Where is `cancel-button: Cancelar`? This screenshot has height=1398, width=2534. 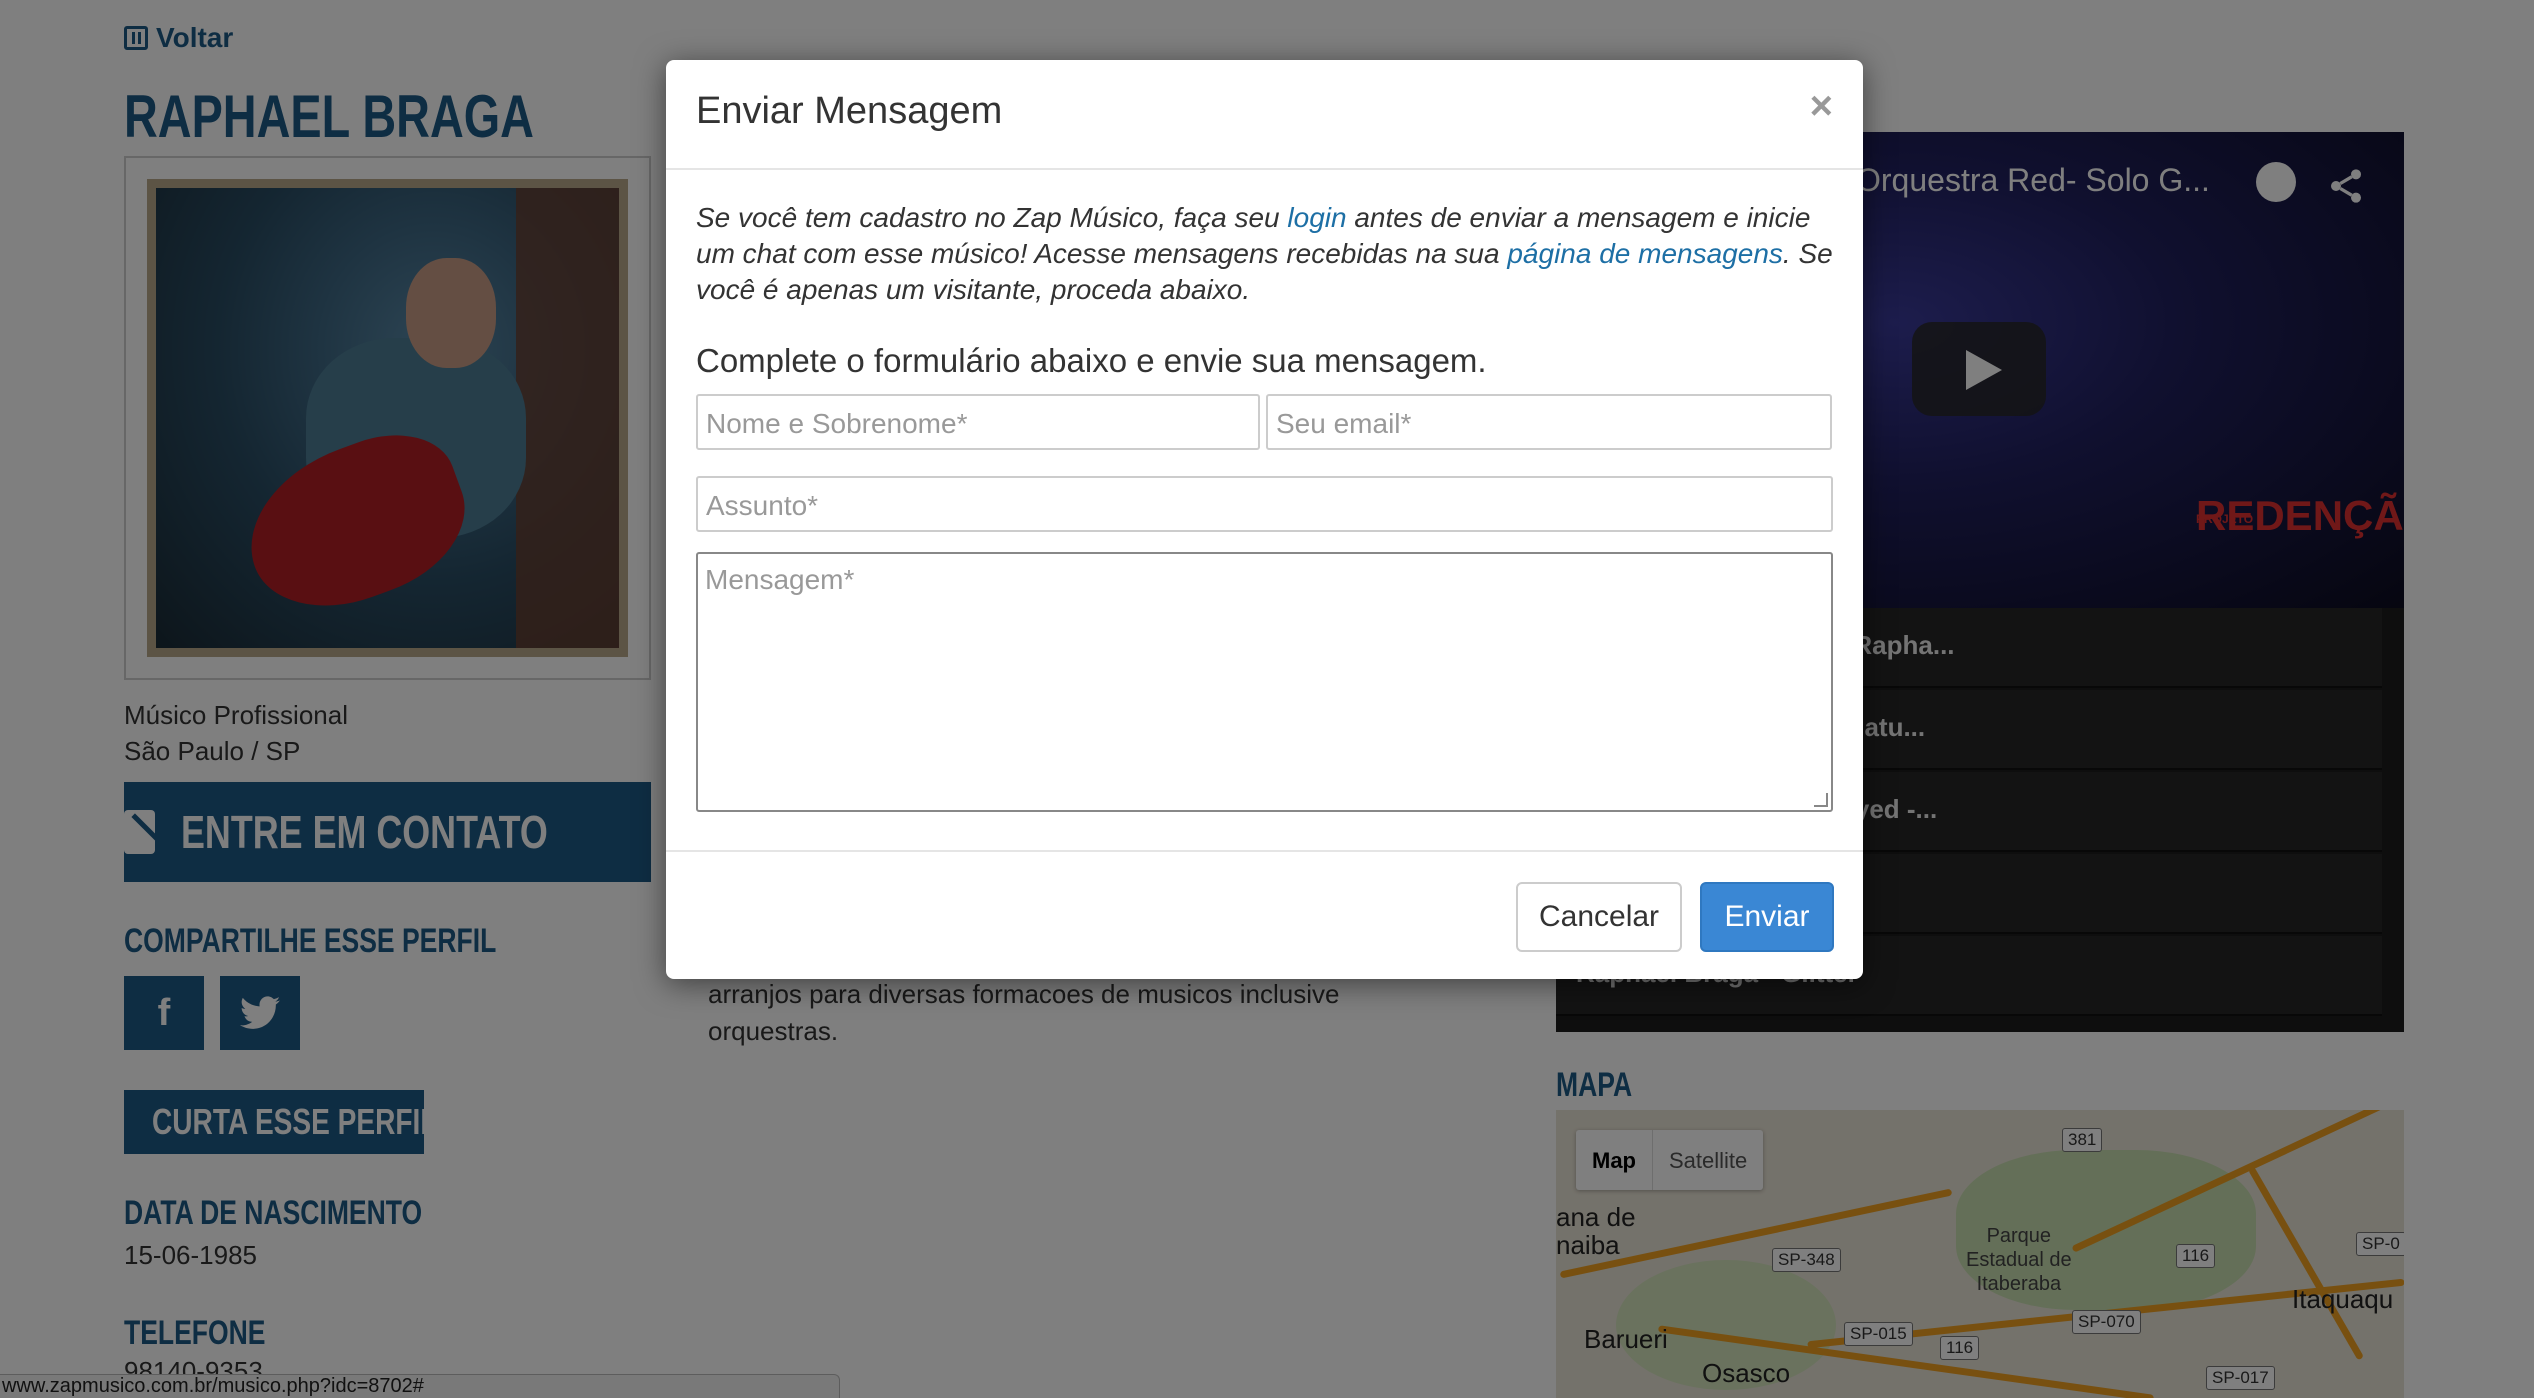
cancel-button: Cancelar is located at coordinates (1599, 917).